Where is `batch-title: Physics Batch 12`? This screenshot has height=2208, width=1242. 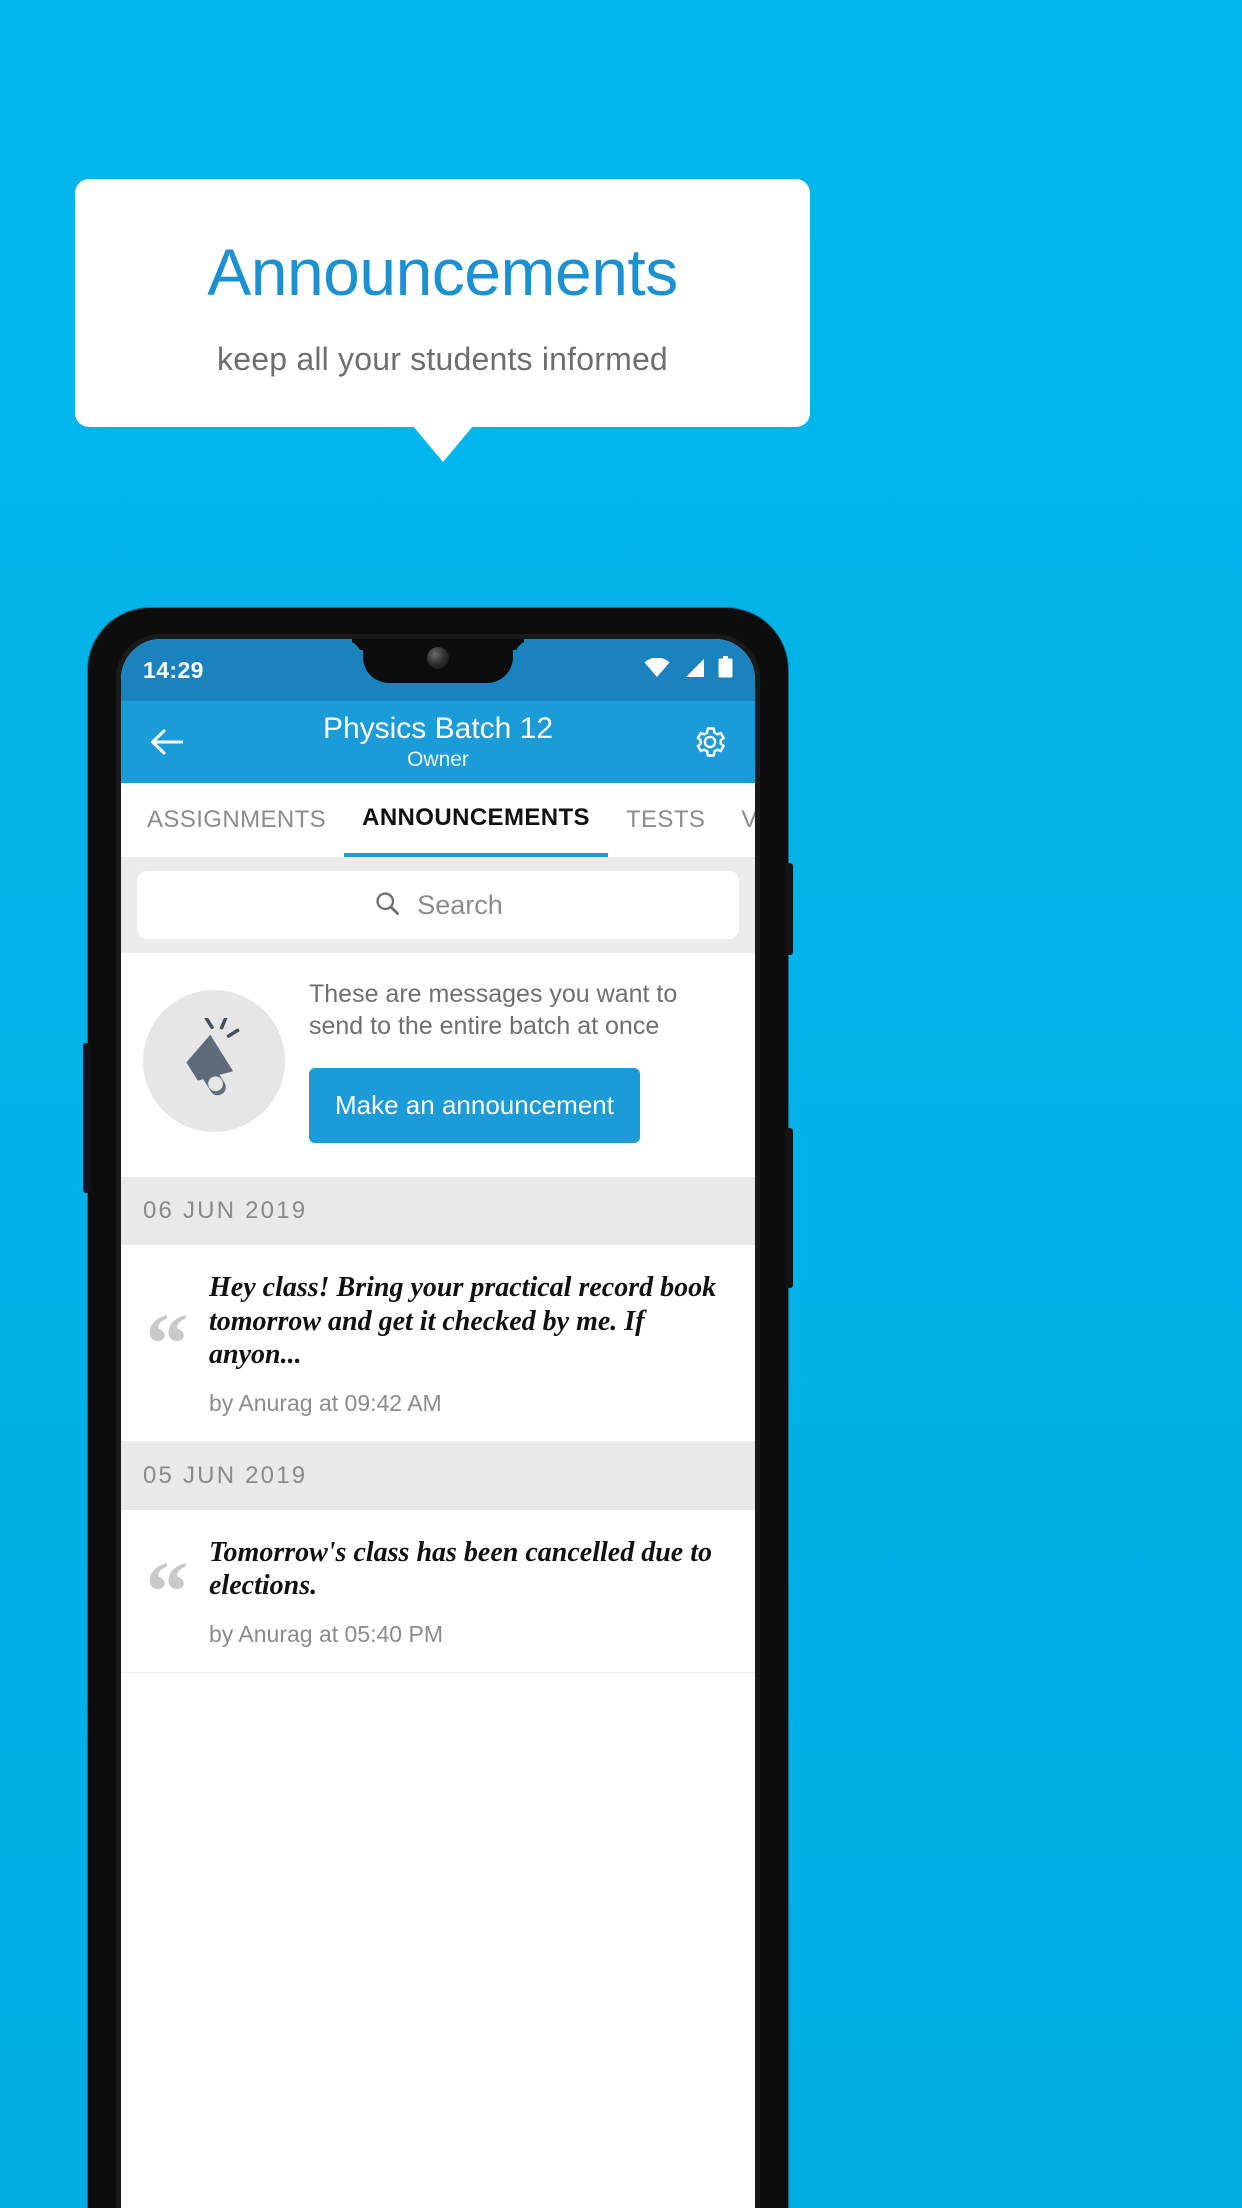 batch-title: Physics Batch 12 is located at coordinates (438, 729).